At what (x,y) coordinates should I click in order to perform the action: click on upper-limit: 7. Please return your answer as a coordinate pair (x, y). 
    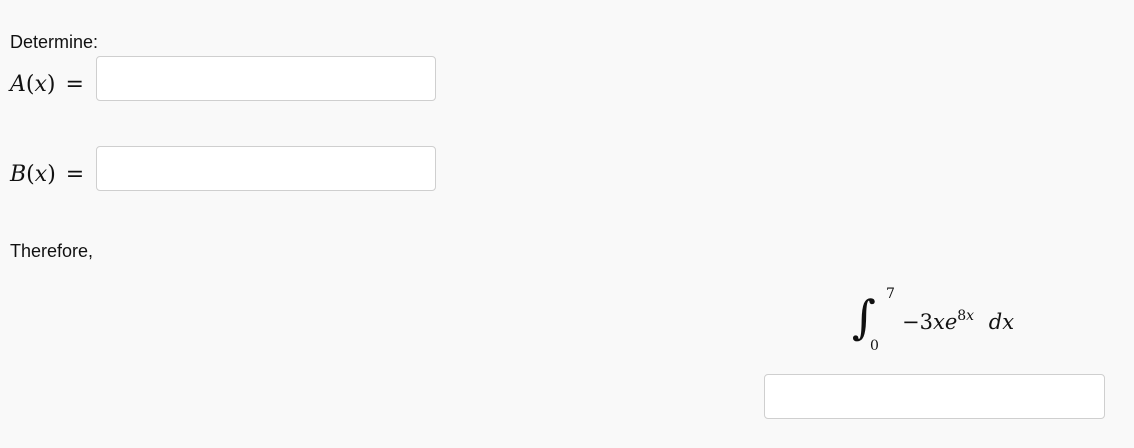
    Looking at the image, I should click on (890, 294).